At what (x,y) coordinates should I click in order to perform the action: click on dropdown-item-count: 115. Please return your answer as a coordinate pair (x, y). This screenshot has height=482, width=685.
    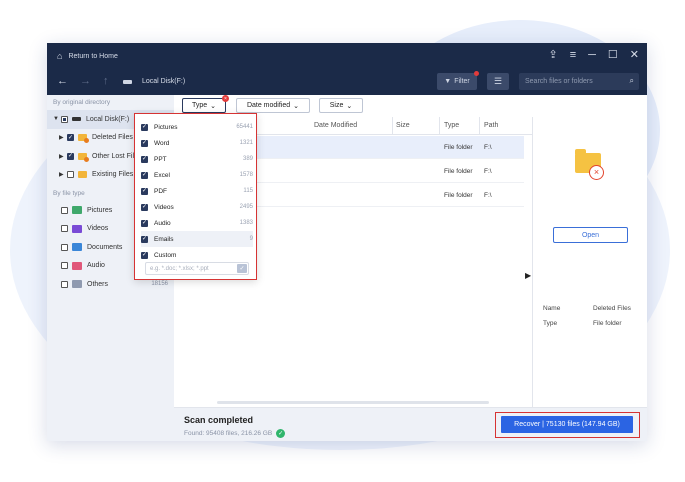
    Looking at the image, I should click on (248, 191).